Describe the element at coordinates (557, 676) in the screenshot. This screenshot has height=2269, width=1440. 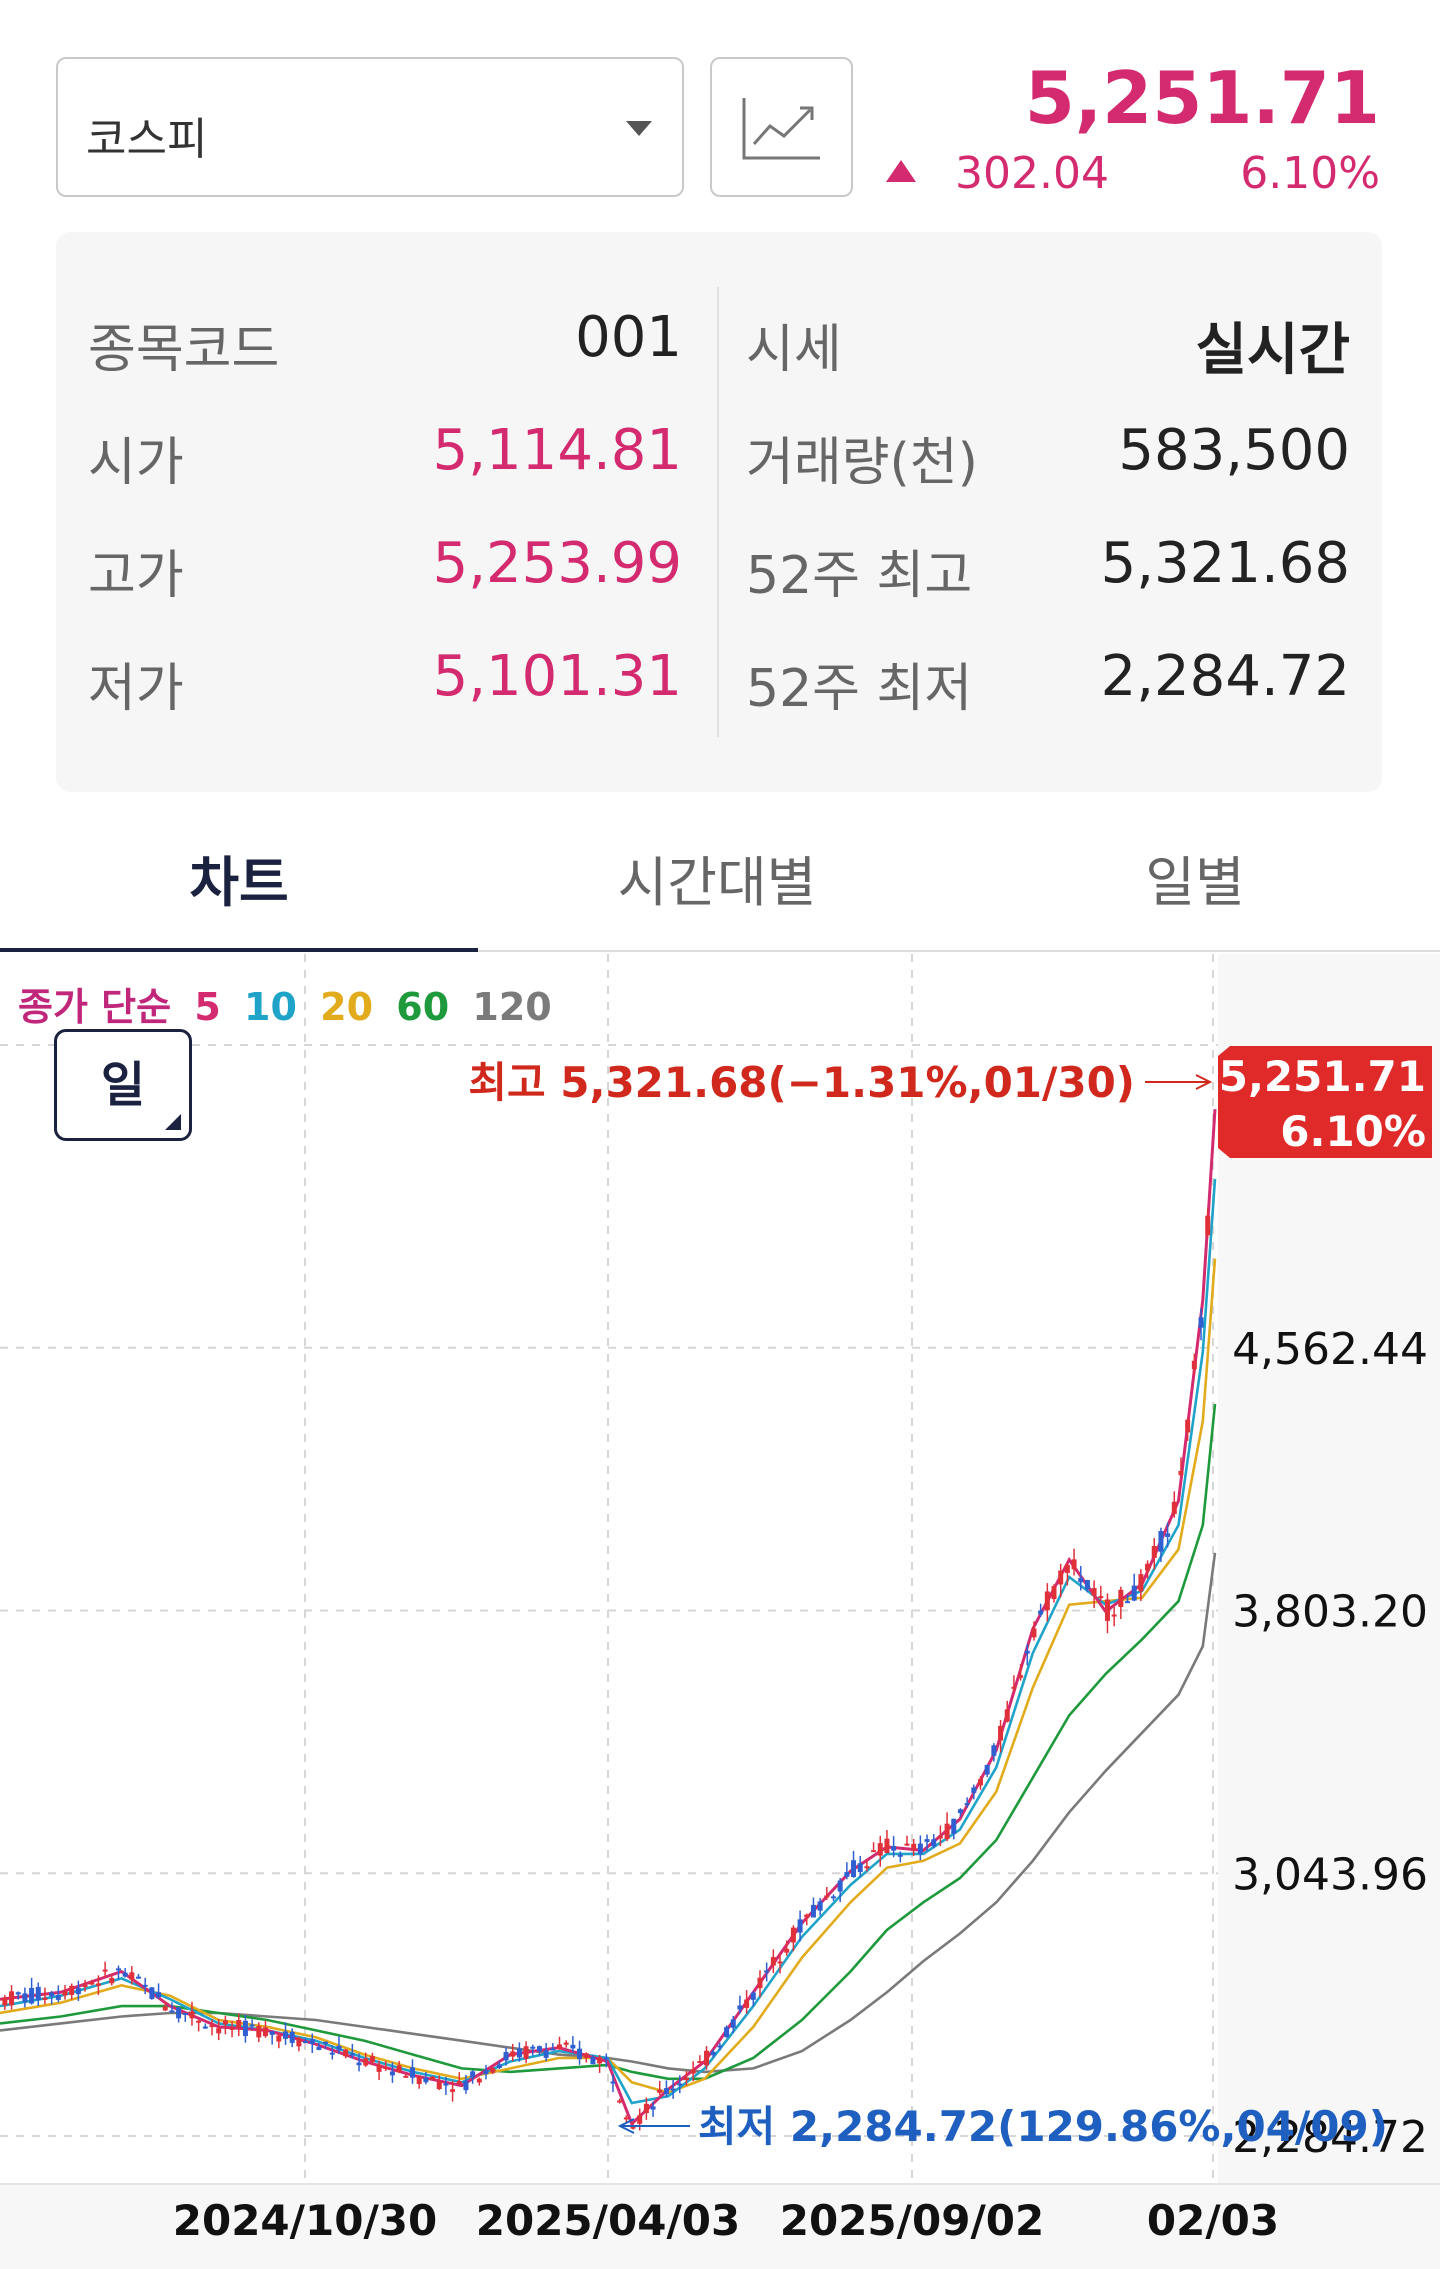
I see `info-value-low: 5,101.31` at that location.